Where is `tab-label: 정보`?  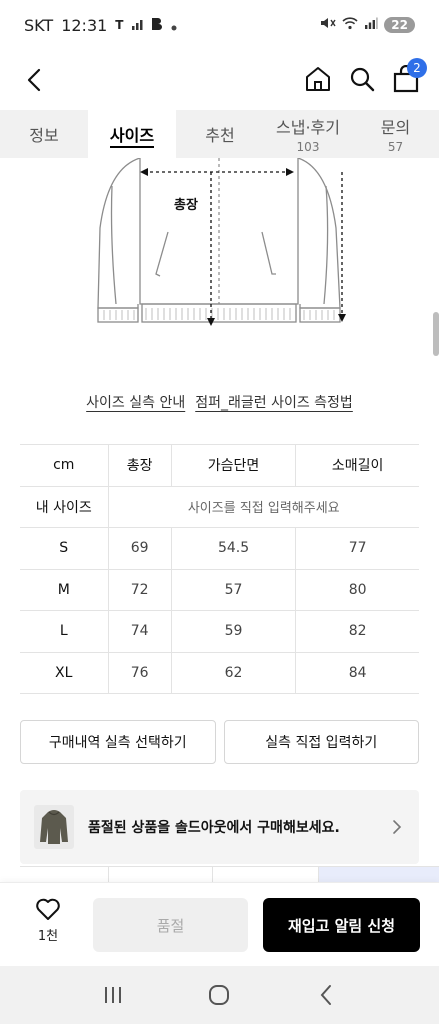 tab-label: 정보 is located at coordinates (44, 135).